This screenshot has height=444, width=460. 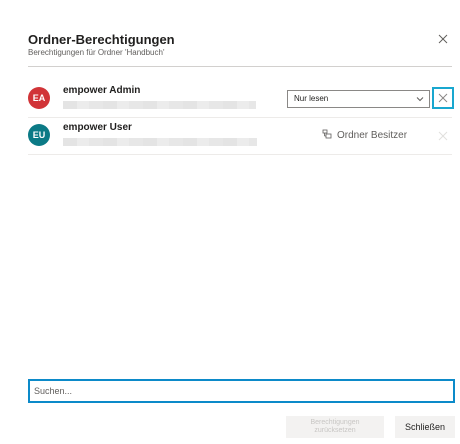 I want to click on chevron-down-icon, so click(x=420, y=99).